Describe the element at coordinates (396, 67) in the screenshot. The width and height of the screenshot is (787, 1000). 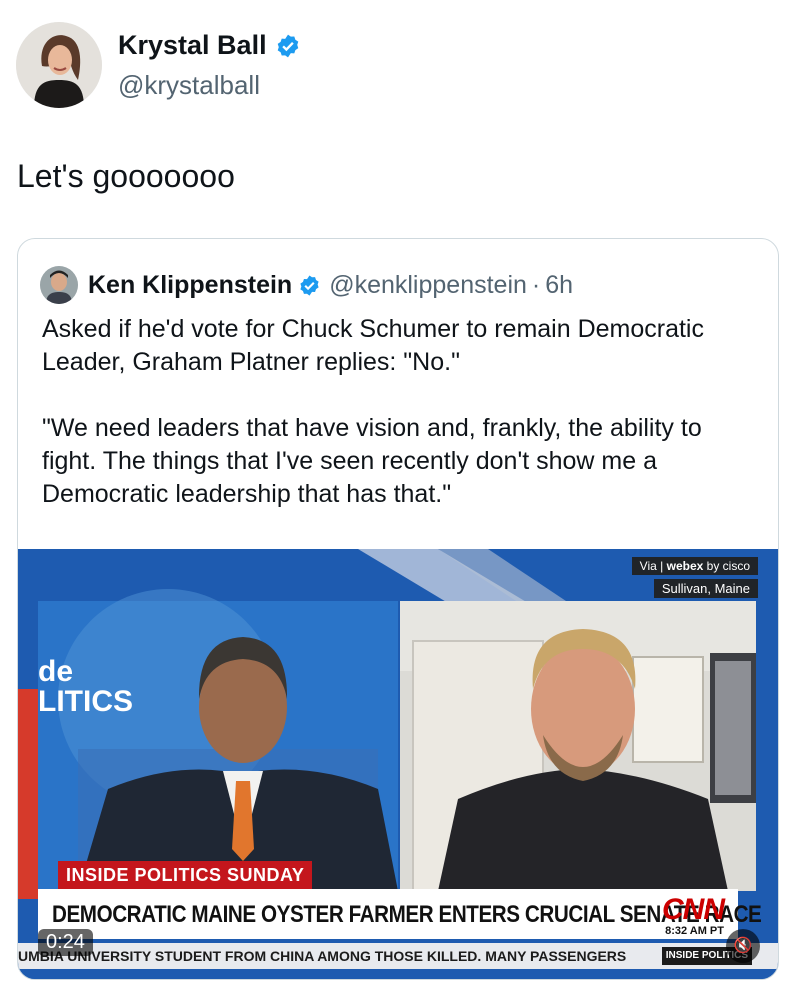
I see `tweet-header: Krystal Ball @krystalball` at that location.